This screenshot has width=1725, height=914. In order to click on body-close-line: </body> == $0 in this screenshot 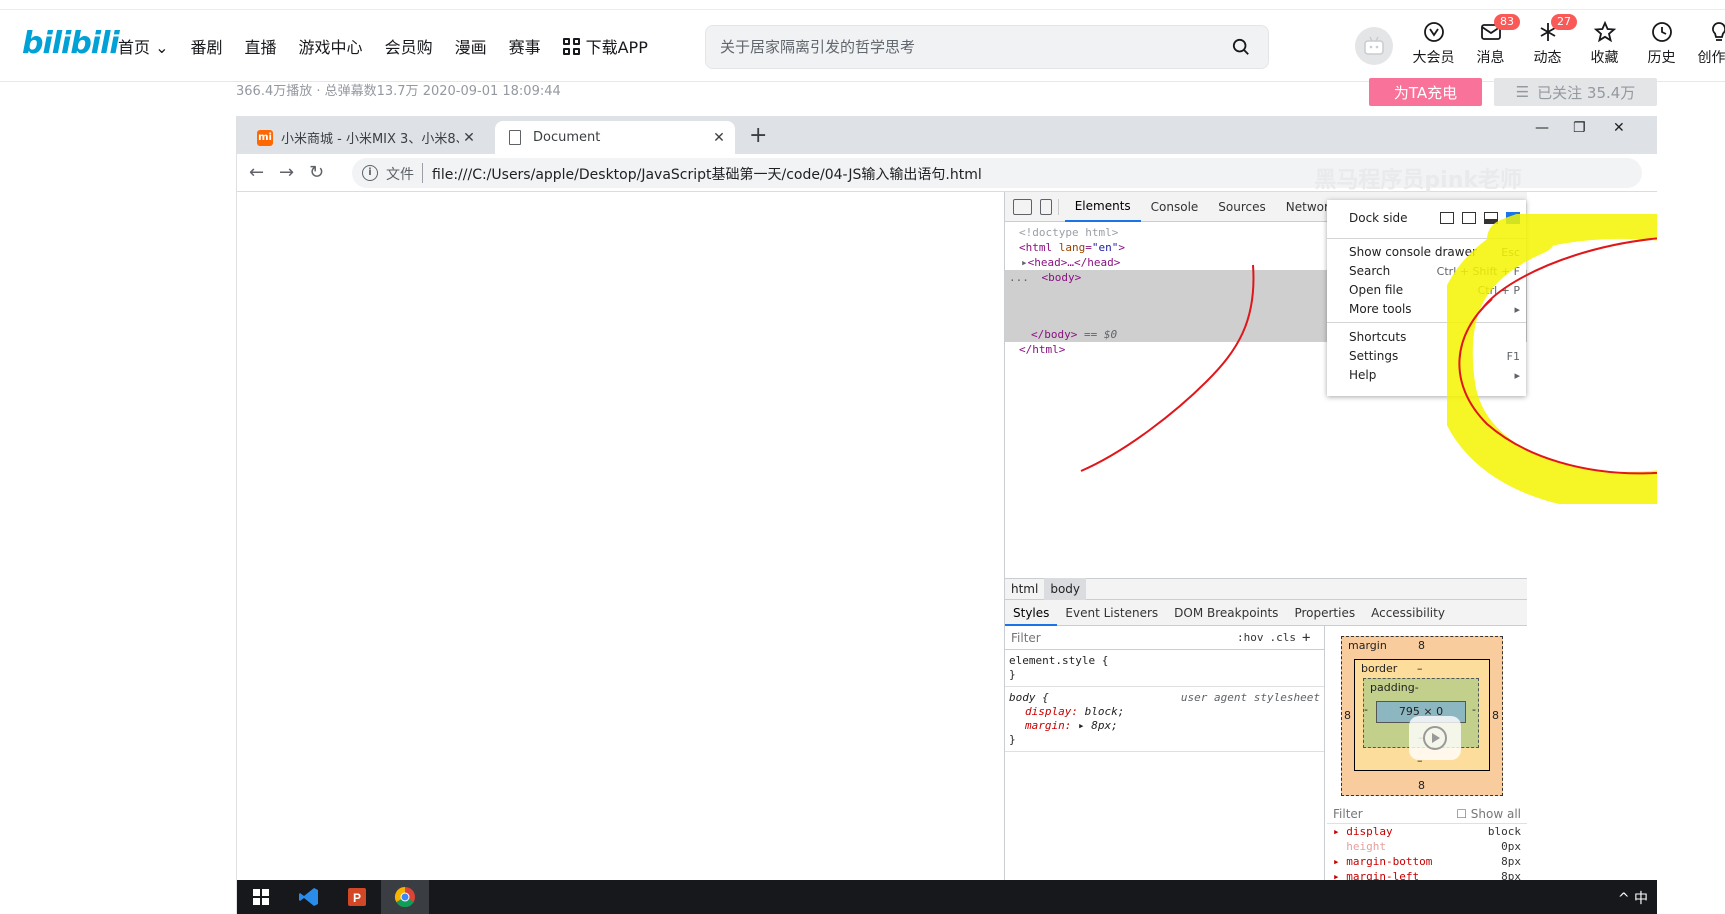, I will do `click(1074, 334)`.